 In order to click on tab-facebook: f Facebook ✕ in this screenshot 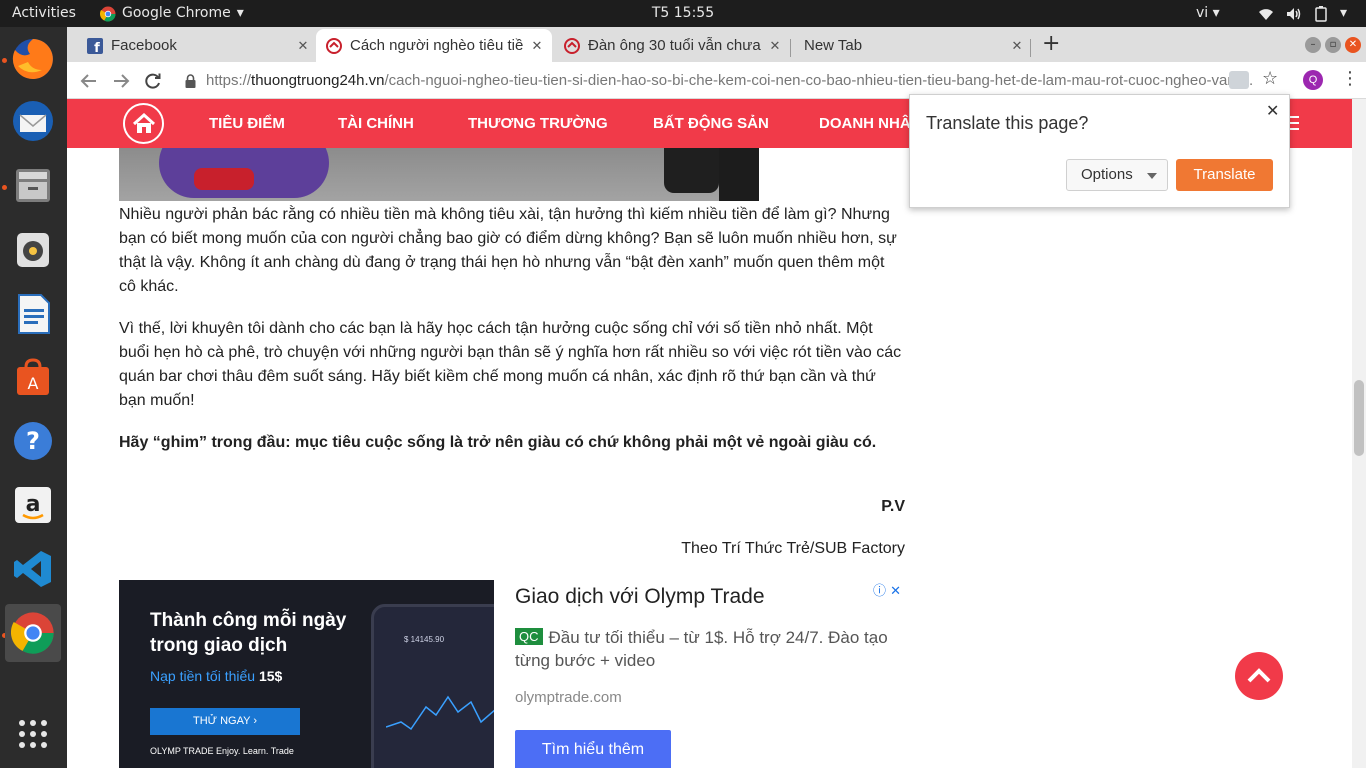, I will do `click(199, 45)`.